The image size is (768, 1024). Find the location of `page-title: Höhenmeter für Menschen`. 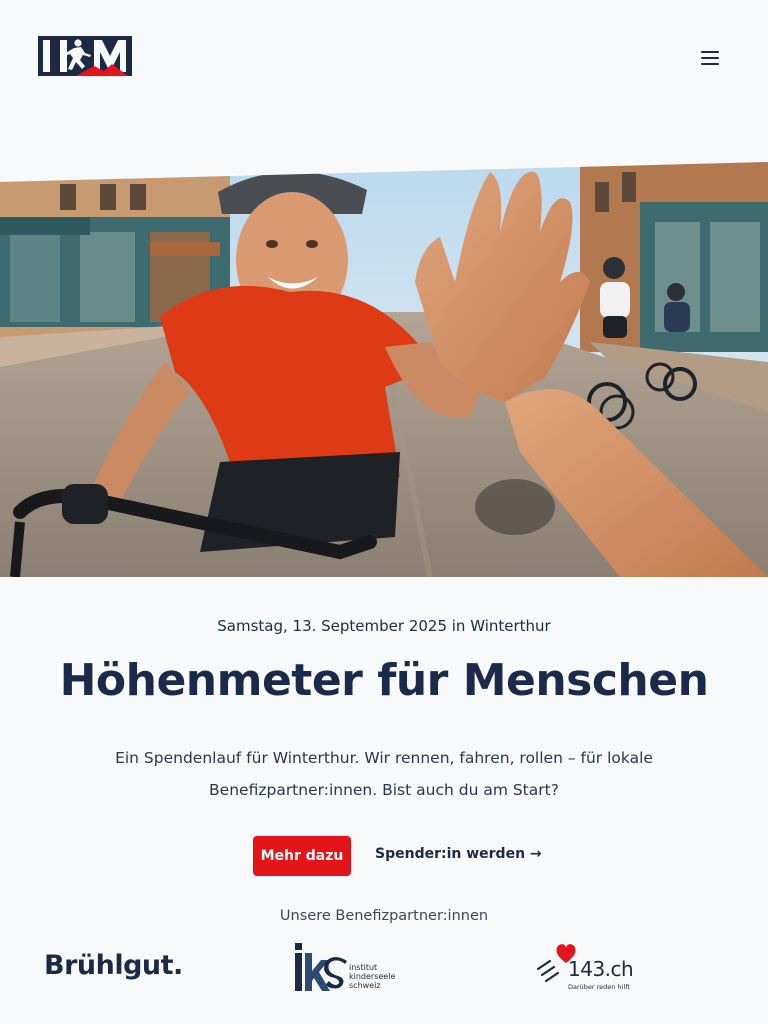

page-title: Höhenmeter für Menschen is located at coordinates (384, 680).